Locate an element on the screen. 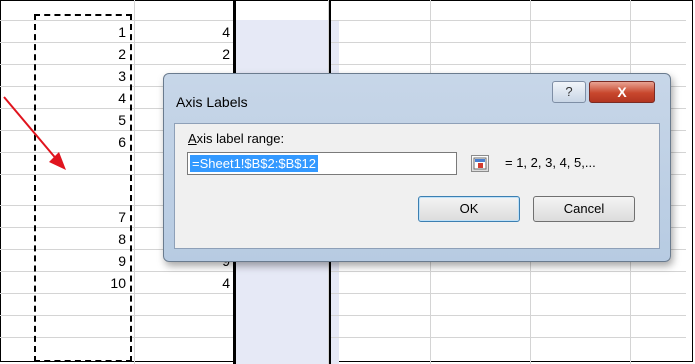 This screenshot has width=695, height=364. axis-label-range-label: Axis label range: is located at coordinates (236, 138).